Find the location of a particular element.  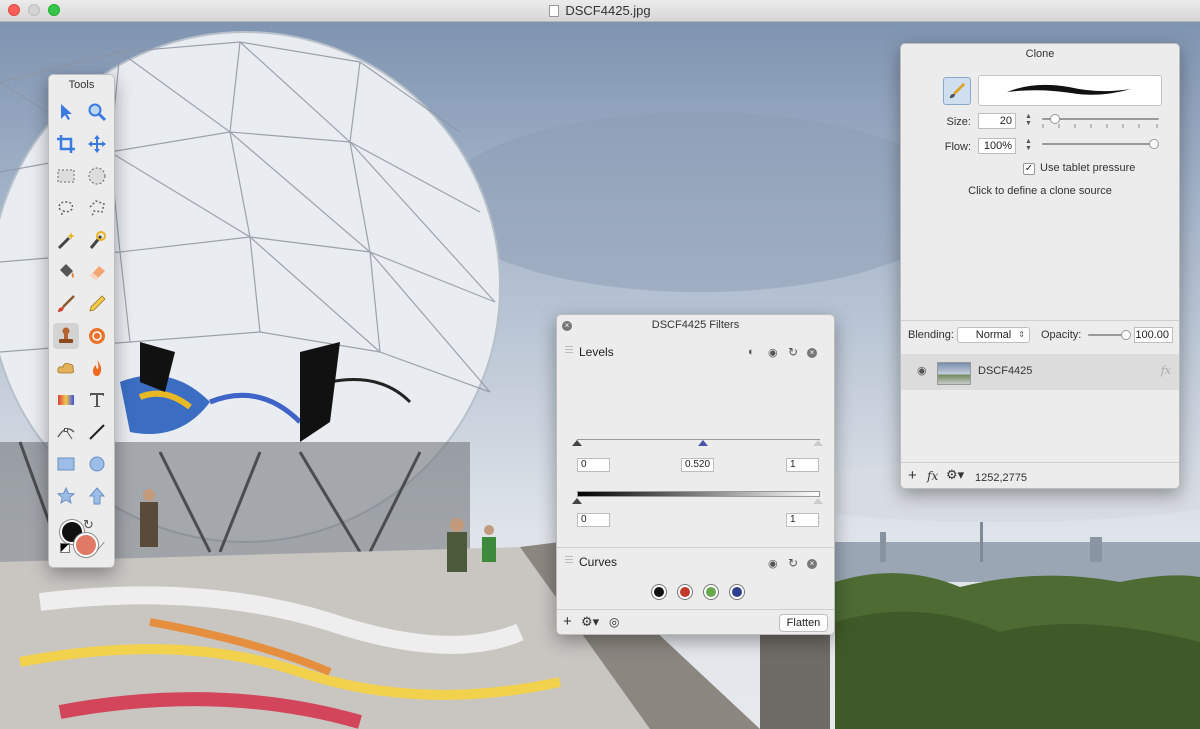

curves-red-channel is located at coordinates (685, 592).